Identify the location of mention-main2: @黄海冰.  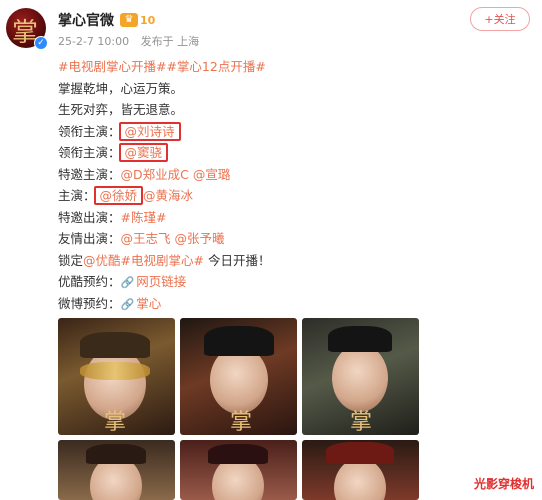
(168, 195).